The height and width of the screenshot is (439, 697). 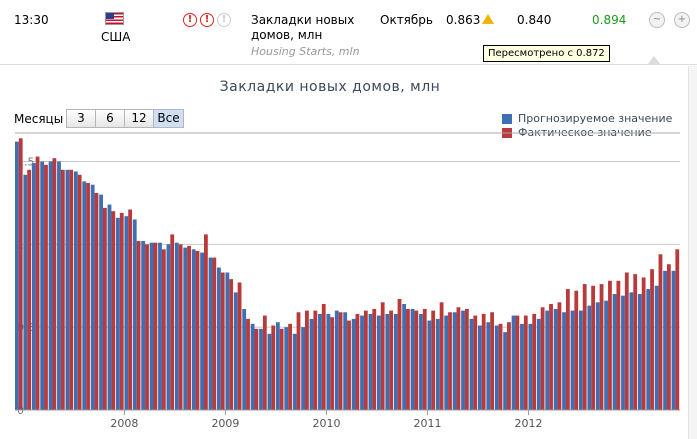 What do you see at coordinates (488, 19) in the screenshot?
I see `warning-icon` at bounding box center [488, 19].